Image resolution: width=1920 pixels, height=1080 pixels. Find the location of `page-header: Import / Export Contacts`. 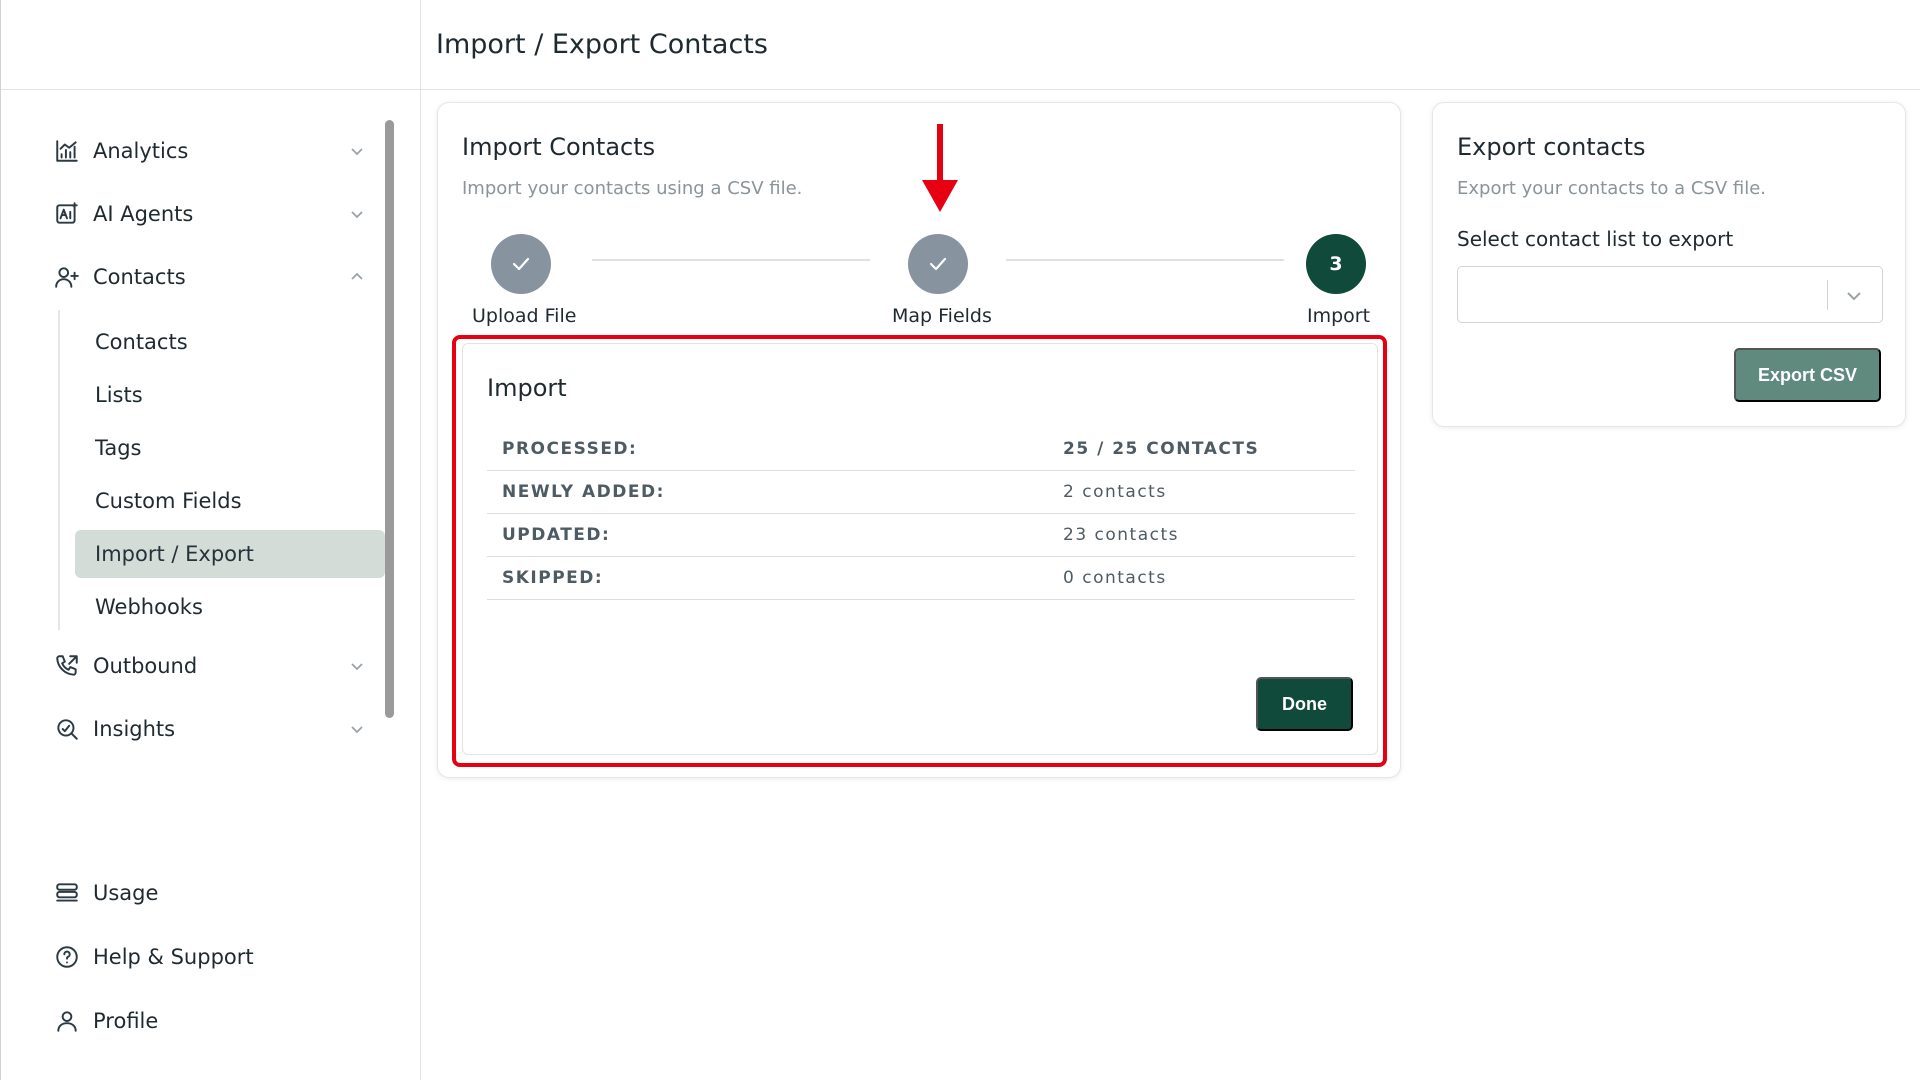

page-header: Import / Export Contacts is located at coordinates (1170, 45).